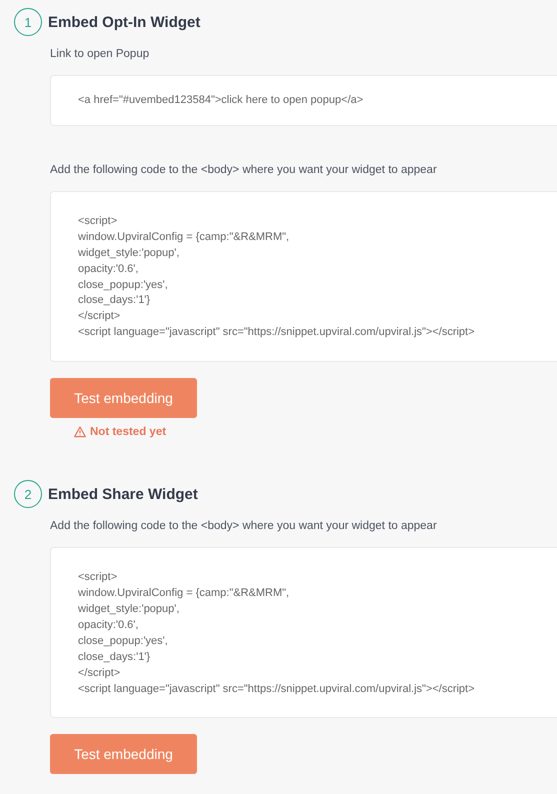 This screenshot has height=794, width=557. Describe the element at coordinates (100, 54) in the screenshot. I see `field-label: Link to open Popup` at that location.